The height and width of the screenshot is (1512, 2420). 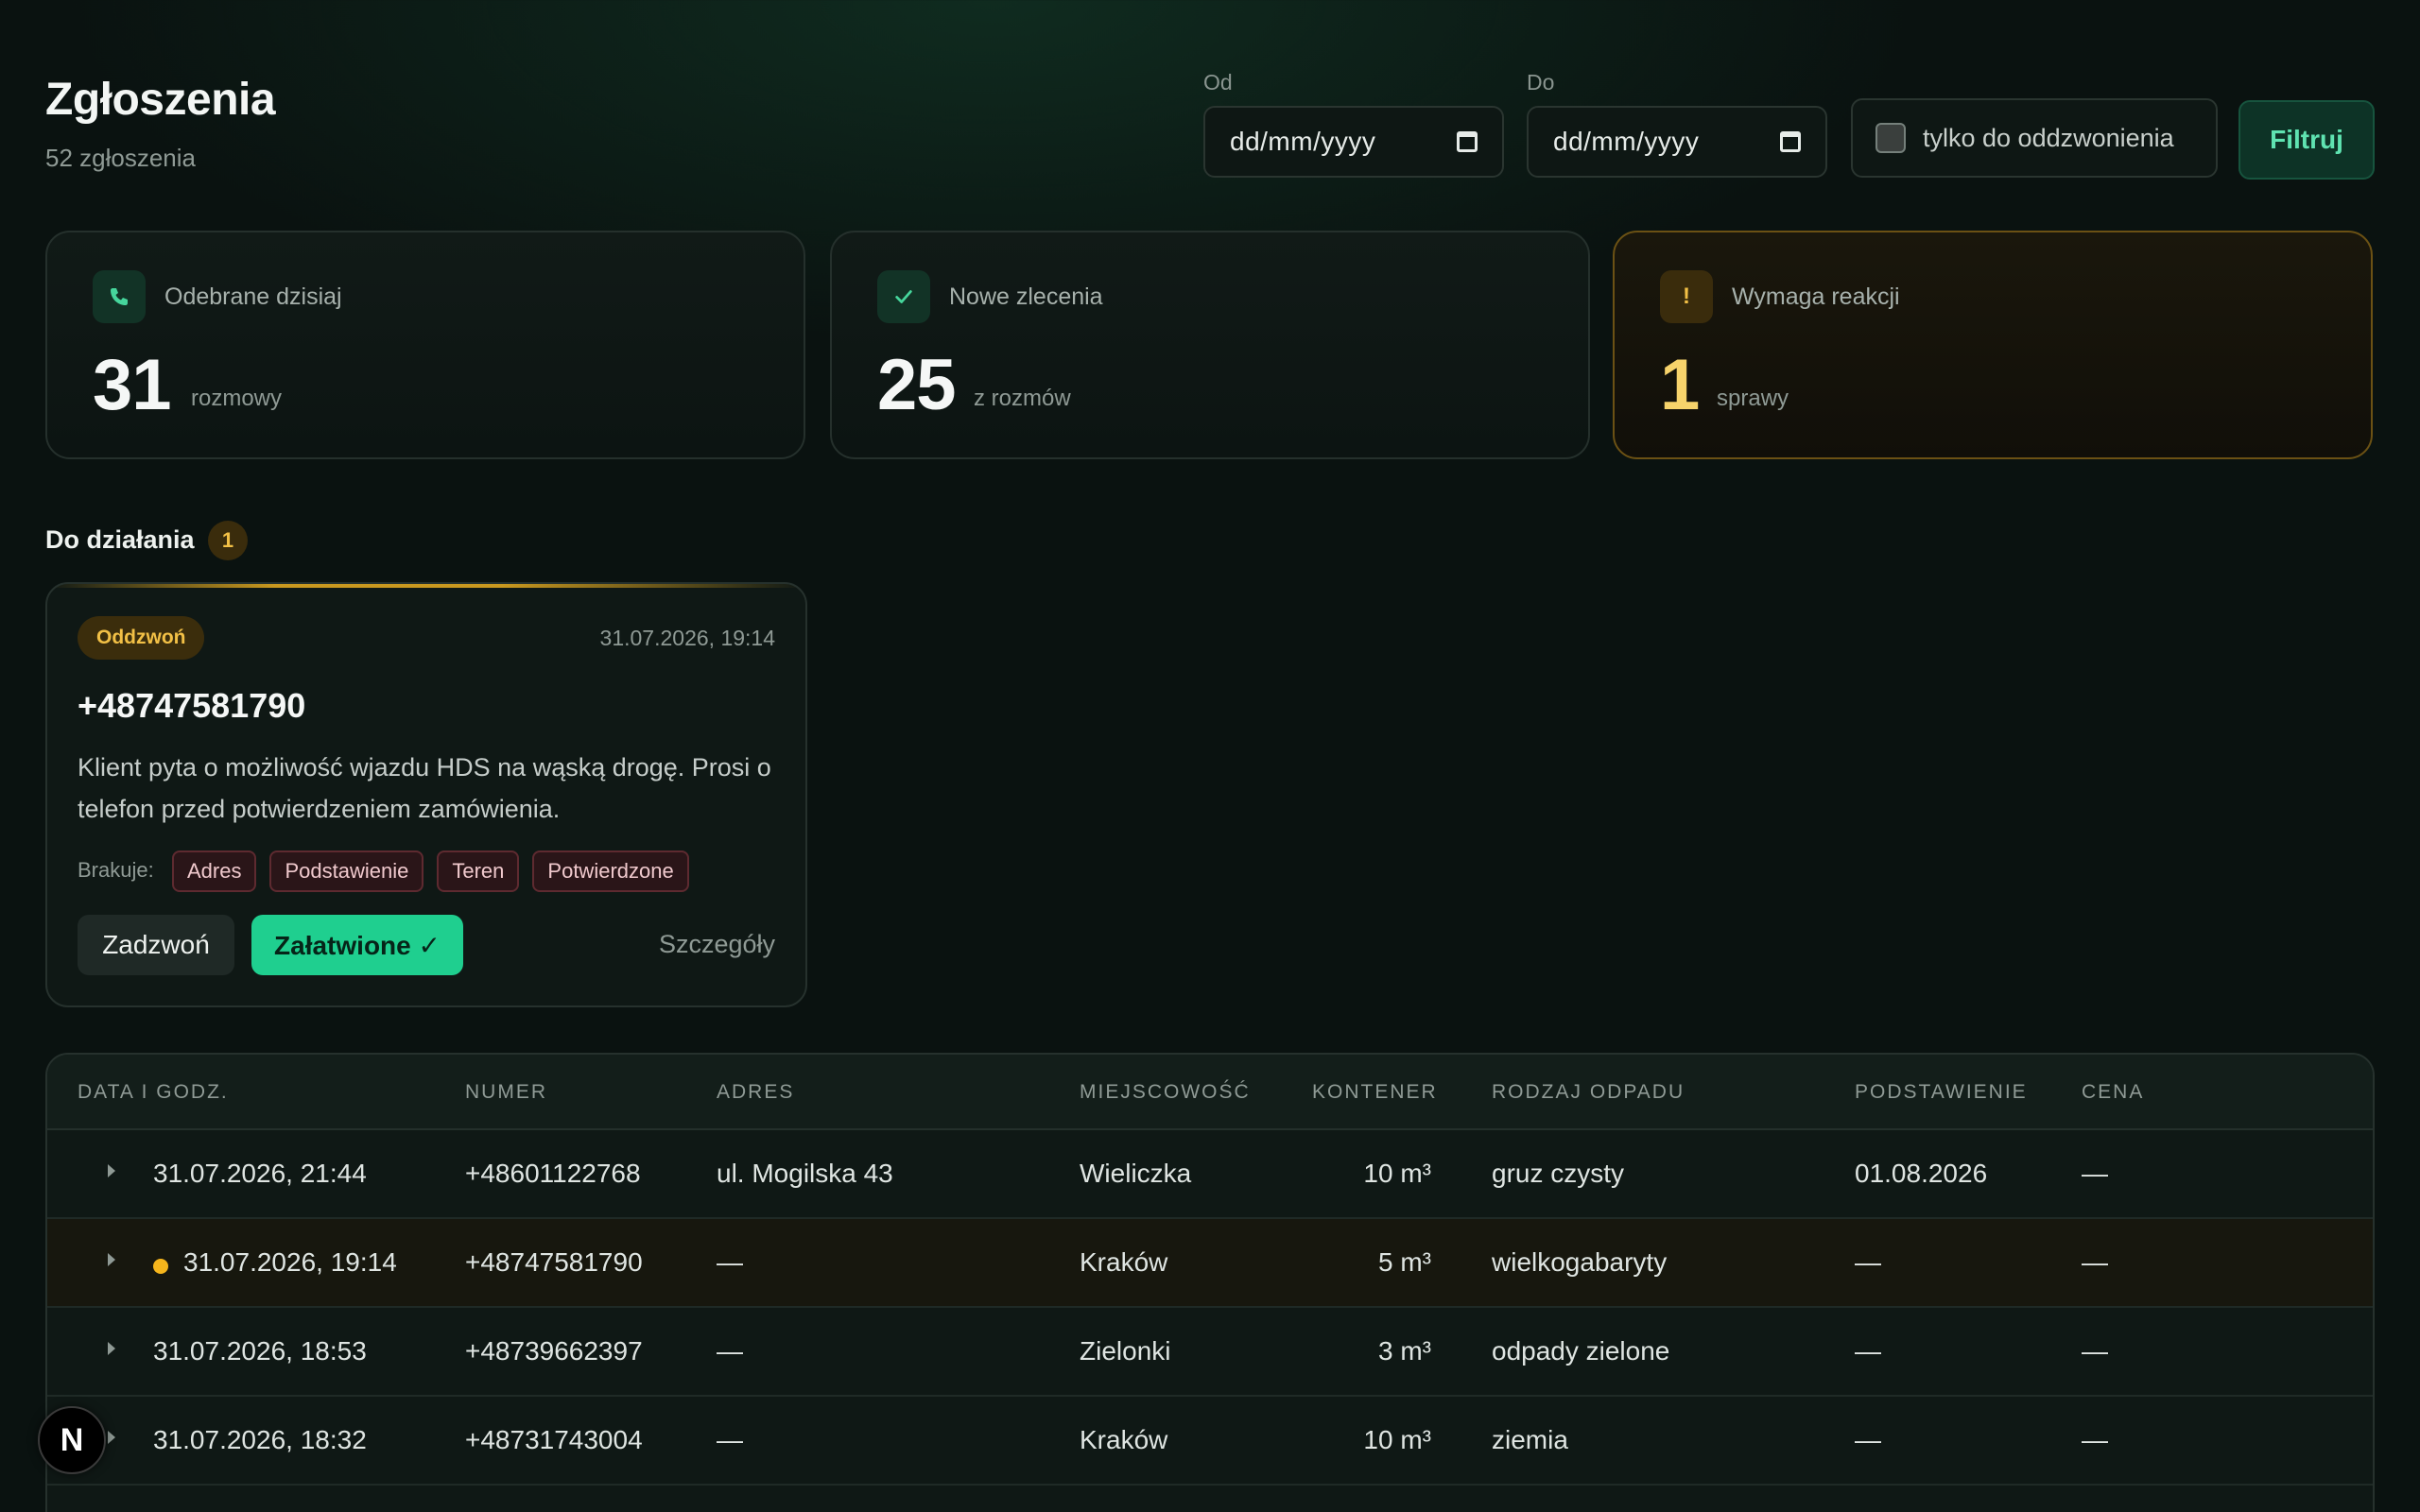 What do you see at coordinates (2048, 137) in the screenshot?
I see `callback-only-label: tylko do oddzwonienia` at bounding box center [2048, 137].